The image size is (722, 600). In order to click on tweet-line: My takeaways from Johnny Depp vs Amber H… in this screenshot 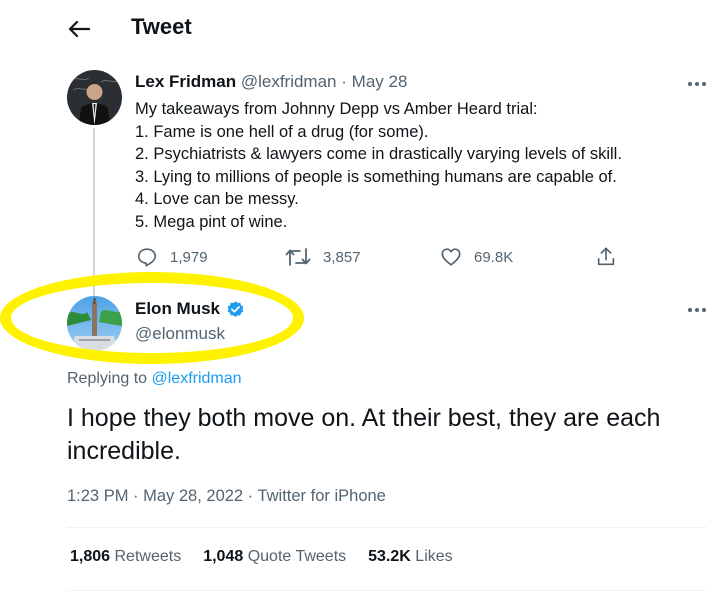, I will do `click(336, 109)`.